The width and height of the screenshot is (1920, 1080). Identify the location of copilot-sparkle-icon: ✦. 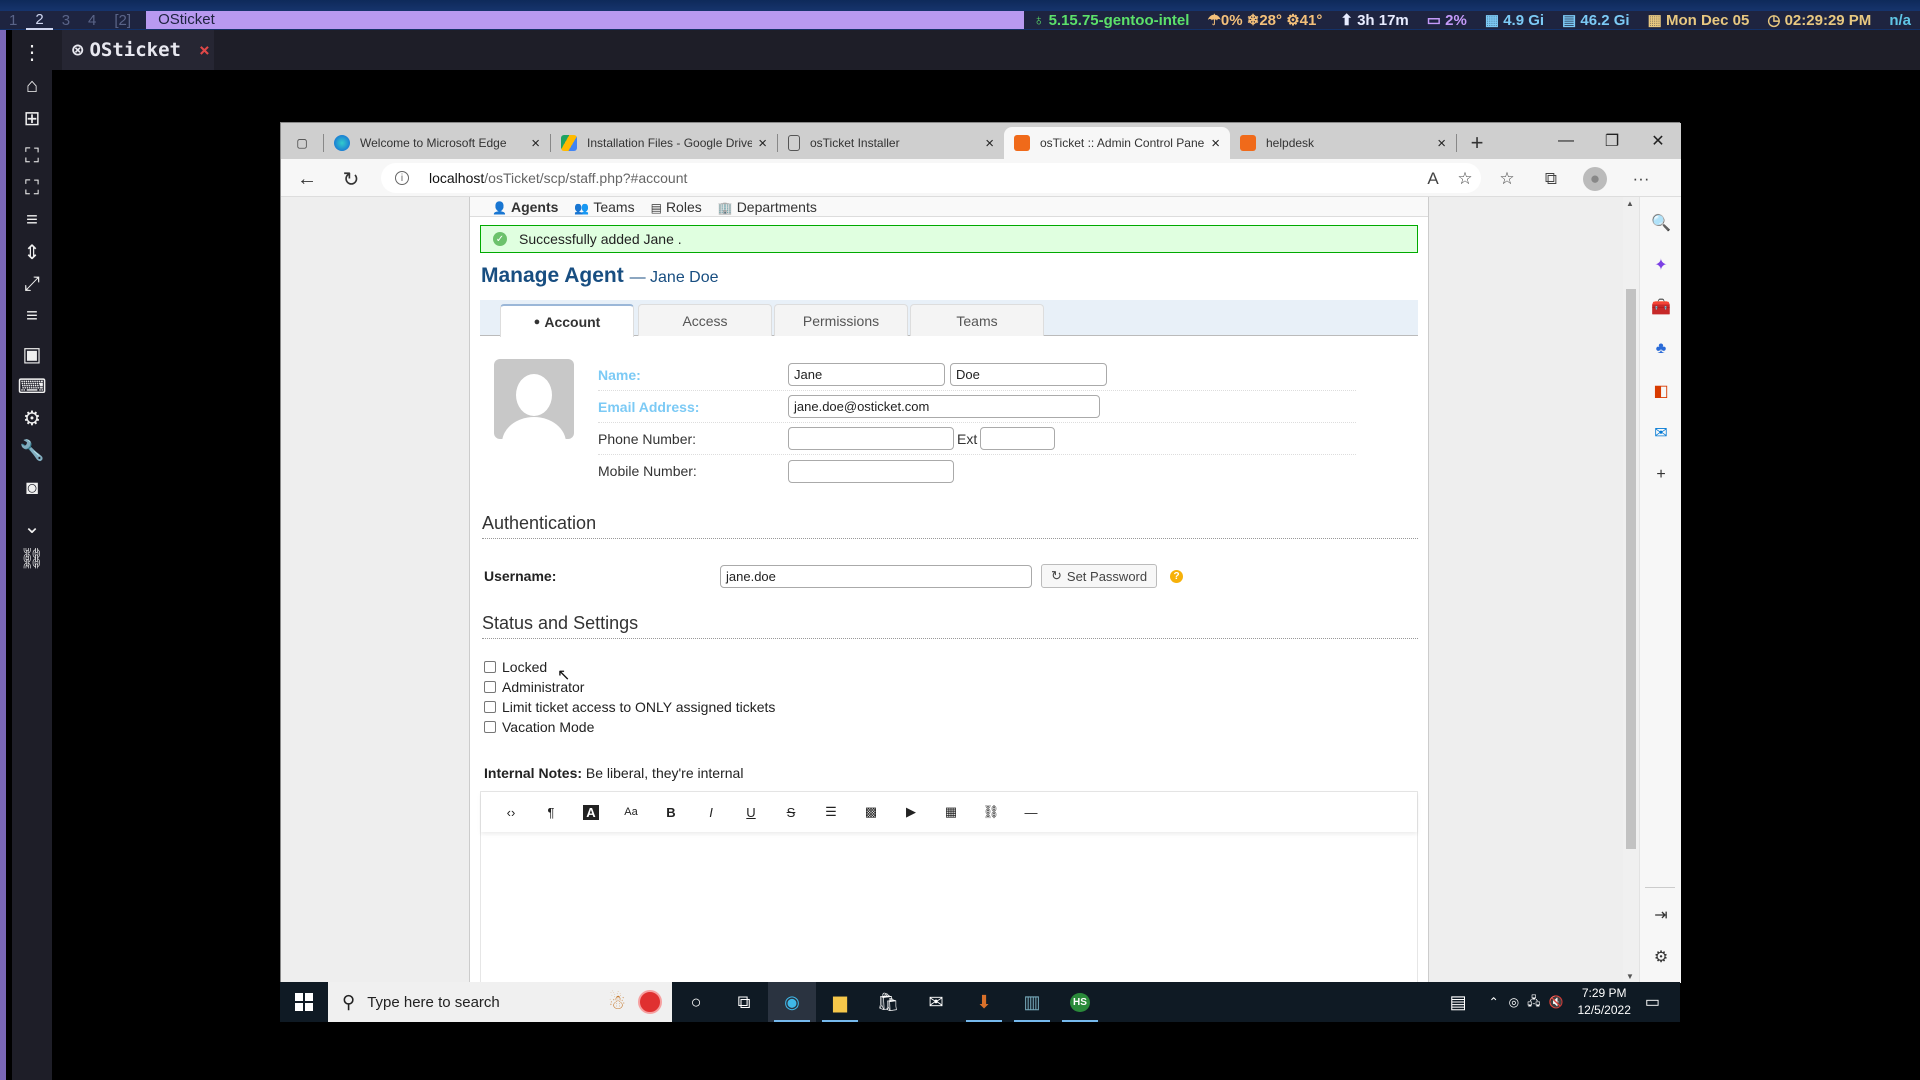
(1661, 265).